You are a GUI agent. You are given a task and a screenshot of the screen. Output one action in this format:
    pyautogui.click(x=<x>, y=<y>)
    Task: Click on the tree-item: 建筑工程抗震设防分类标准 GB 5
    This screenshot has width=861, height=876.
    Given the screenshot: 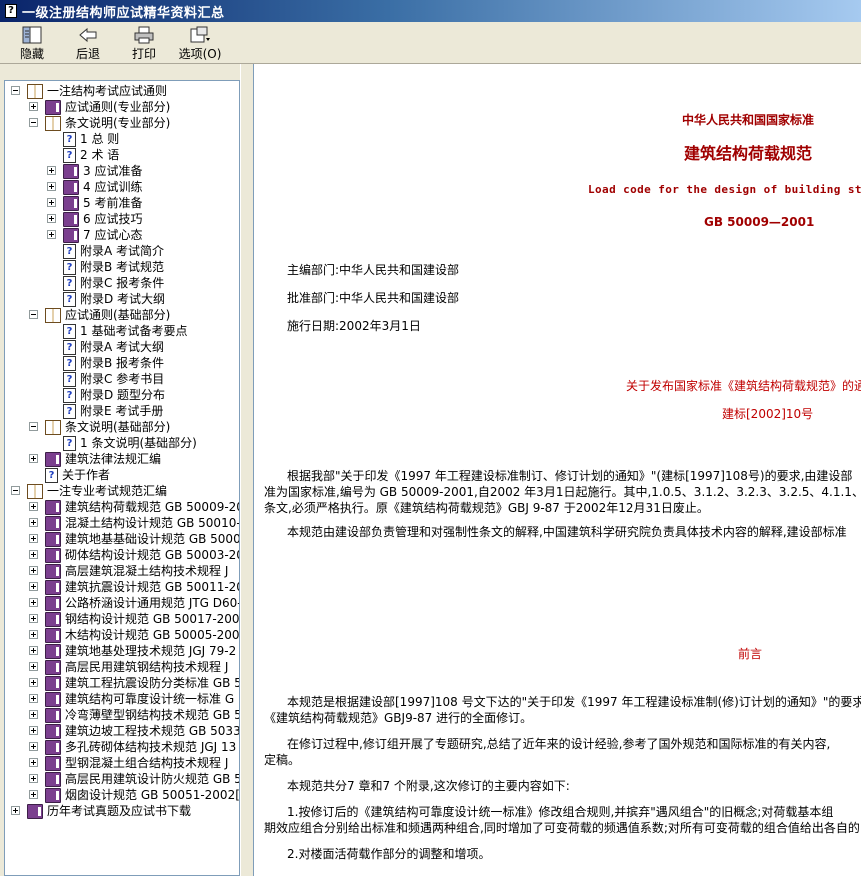 What is the action you would take?
    pyautogui.click(x=142, y=683)
    